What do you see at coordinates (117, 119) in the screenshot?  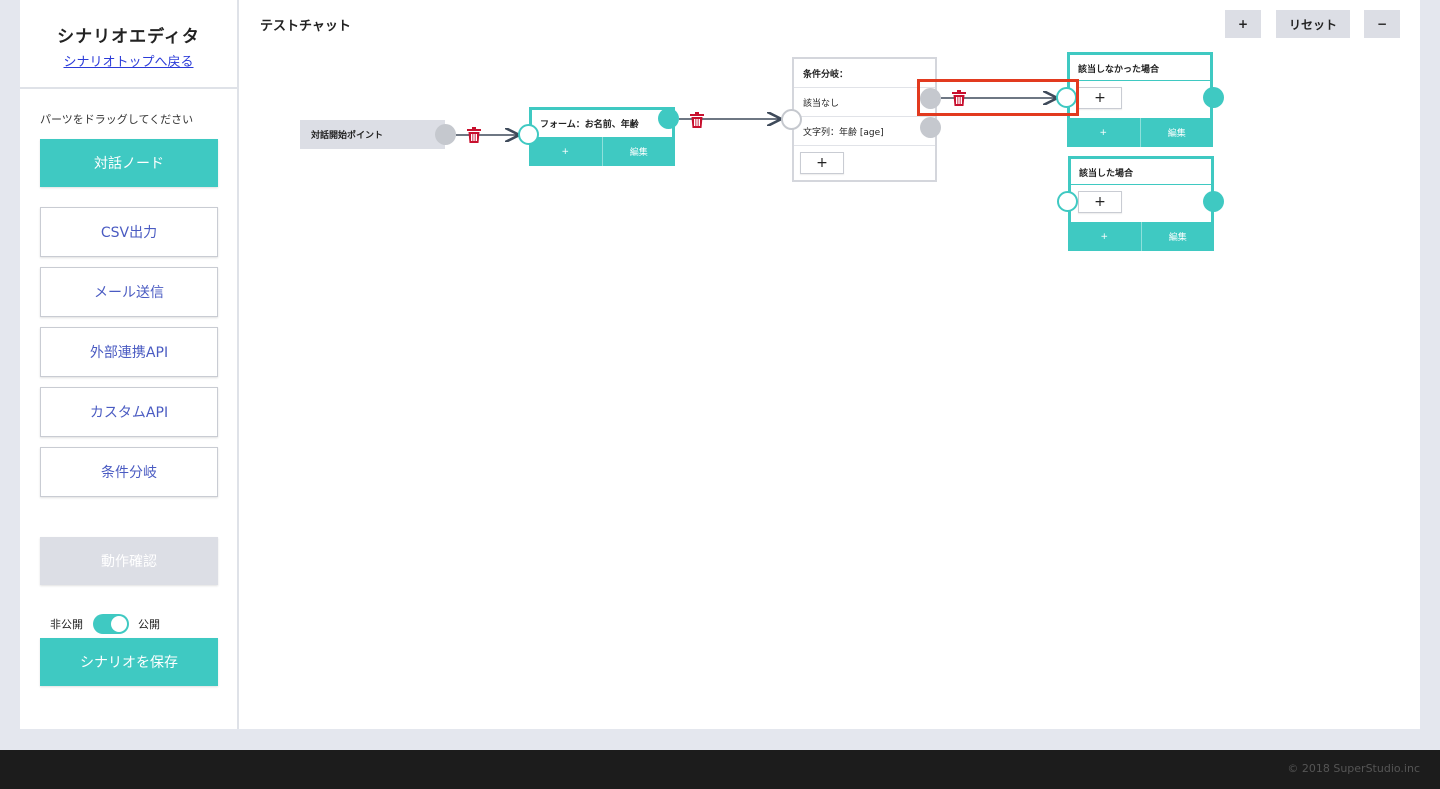 I see `drag-hint: パーツをドラッグしてください` at bounding box center [117, 119].